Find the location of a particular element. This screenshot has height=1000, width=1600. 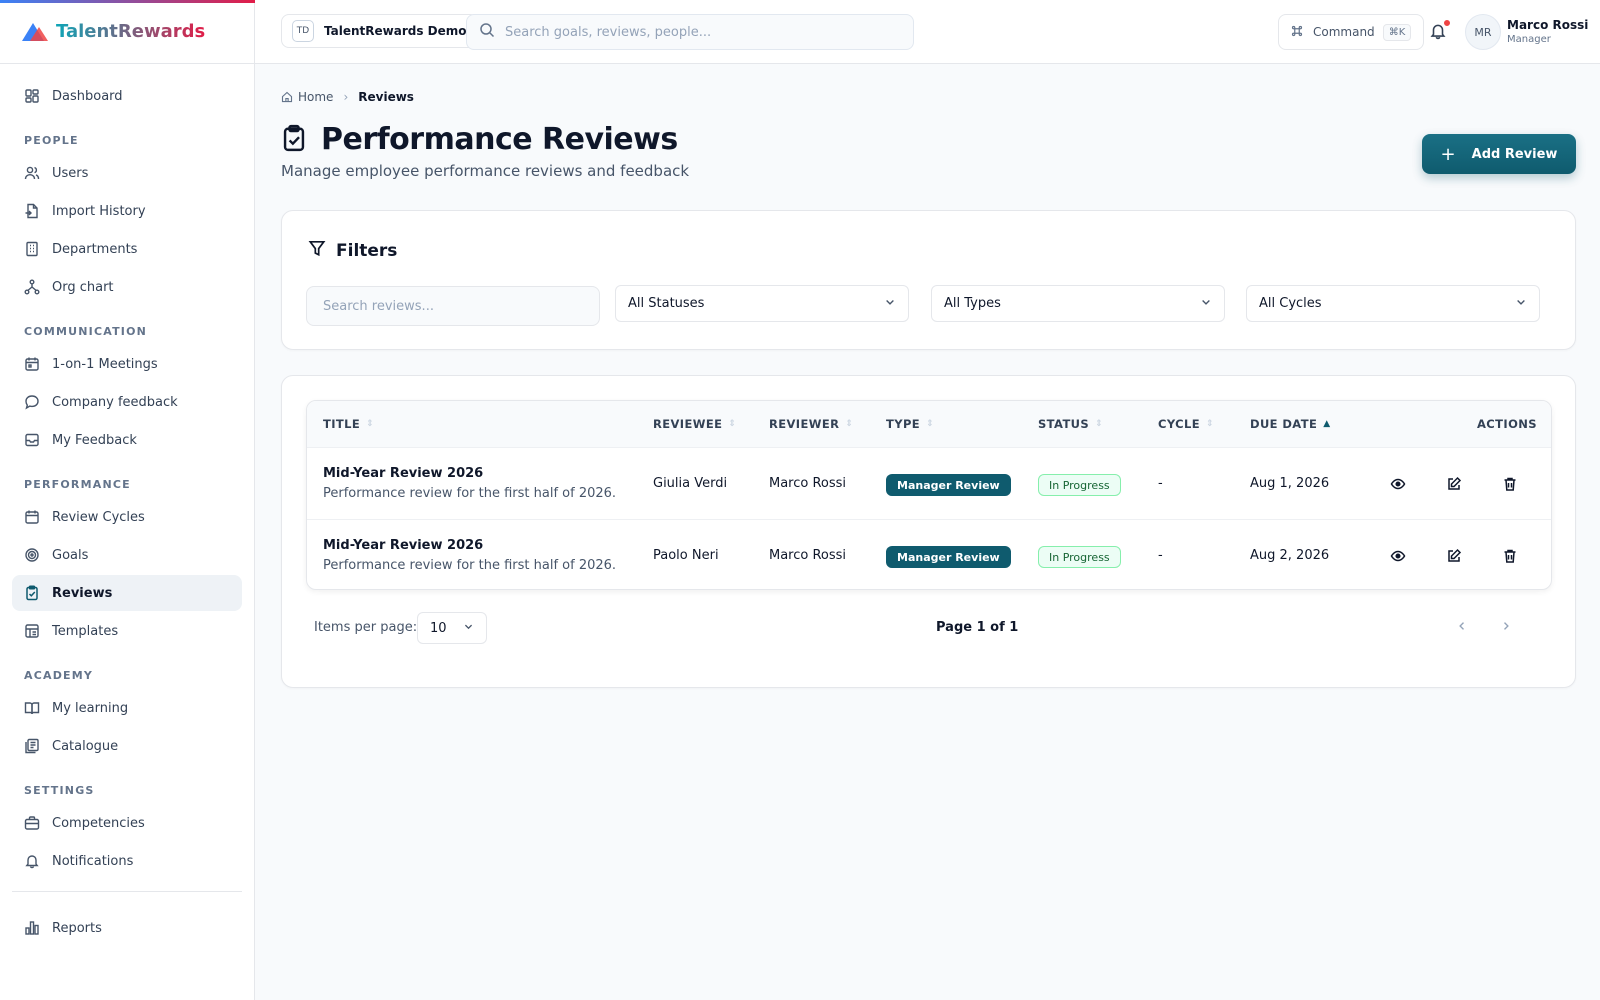

sidebar-item-my-learning: My learning is located at coordinates (127, 708).